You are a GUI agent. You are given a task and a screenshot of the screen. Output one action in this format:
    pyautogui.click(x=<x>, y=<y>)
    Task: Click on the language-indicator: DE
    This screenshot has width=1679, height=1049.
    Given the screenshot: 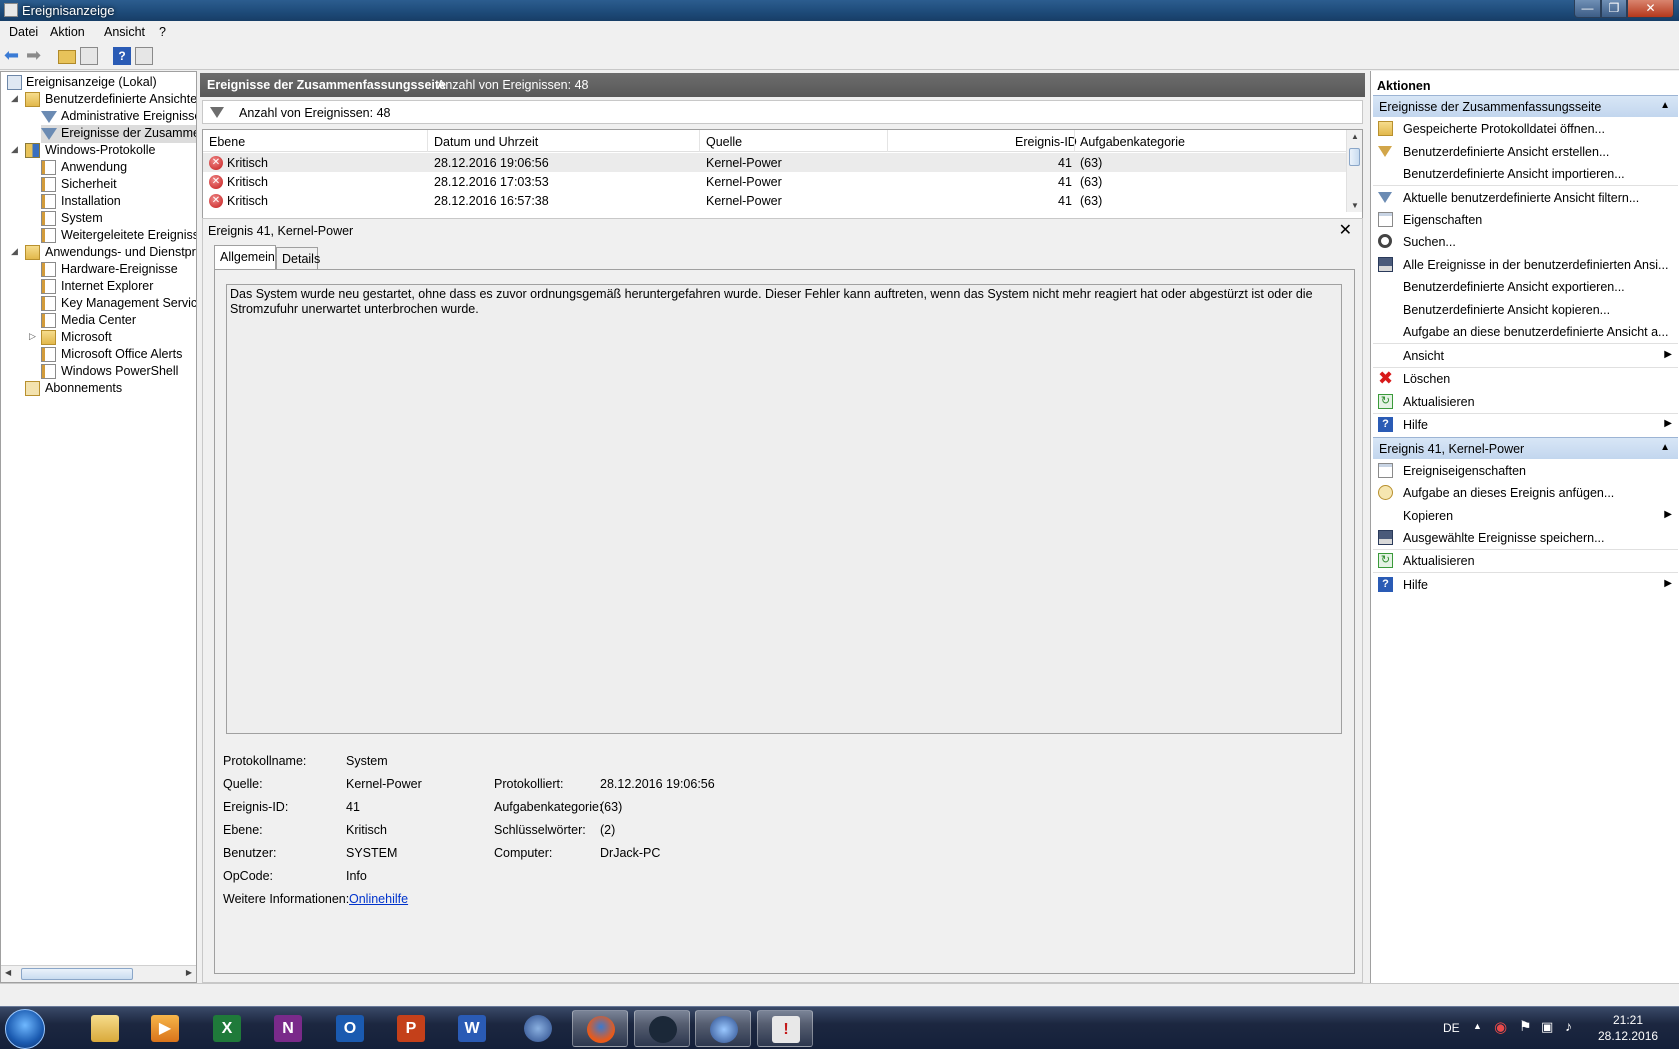 What is the action you would take?
    pyautogui.click(x=1451, y=1028)
    